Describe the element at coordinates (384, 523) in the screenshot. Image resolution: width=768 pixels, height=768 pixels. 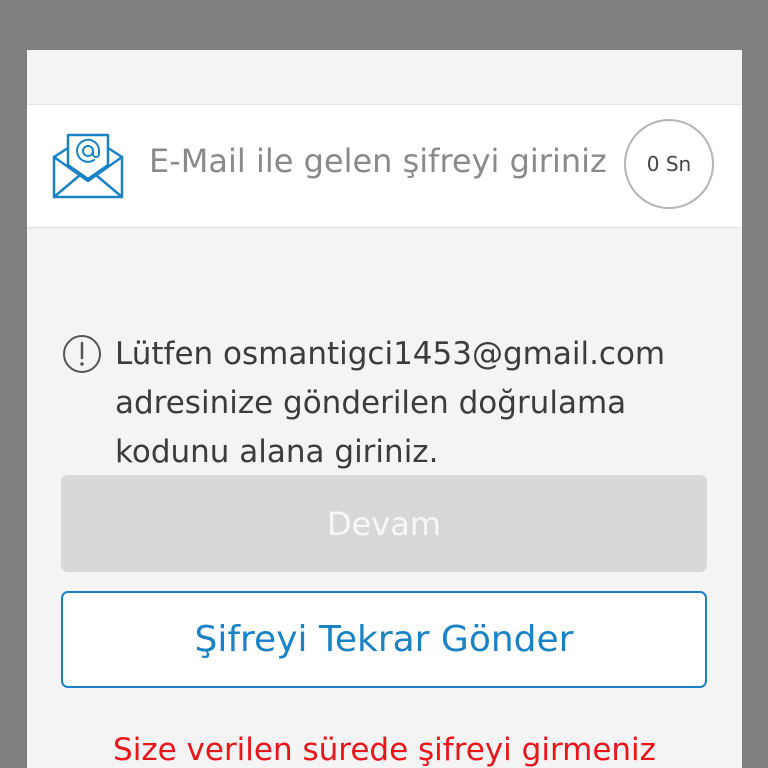
I see `continue-button: Devam` at that location.